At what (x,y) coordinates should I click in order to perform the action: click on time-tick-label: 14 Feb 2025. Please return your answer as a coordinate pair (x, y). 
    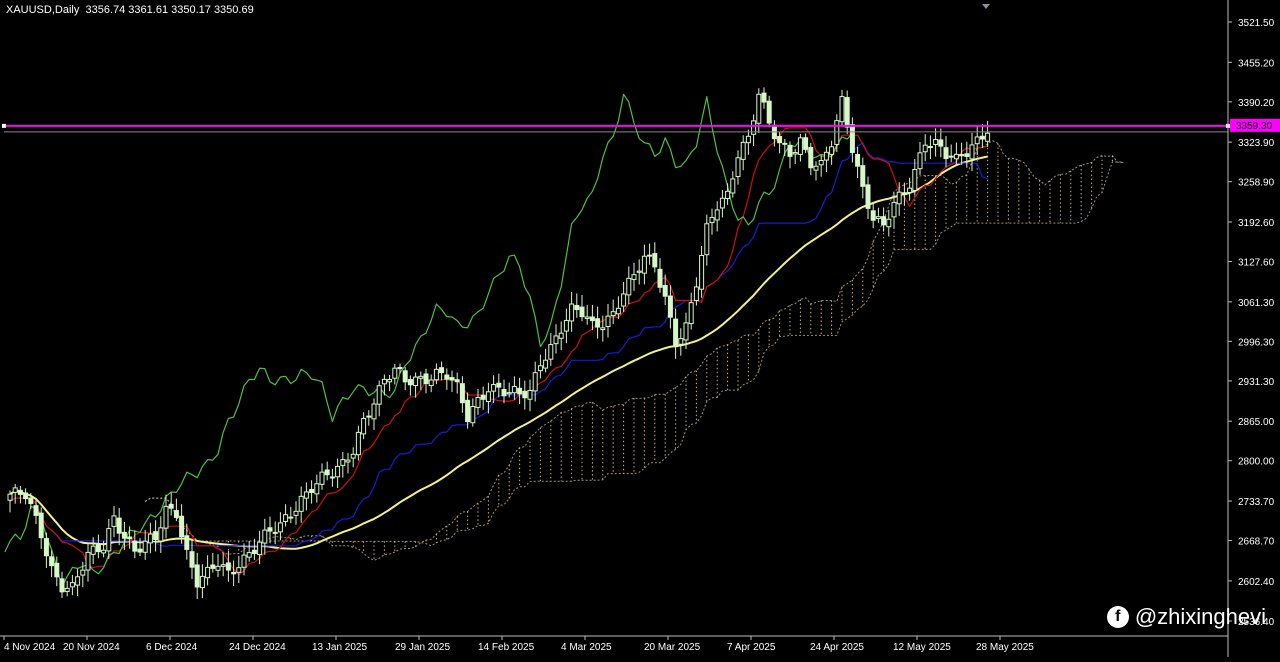
    Looking at the image, I should click on (506, 647).